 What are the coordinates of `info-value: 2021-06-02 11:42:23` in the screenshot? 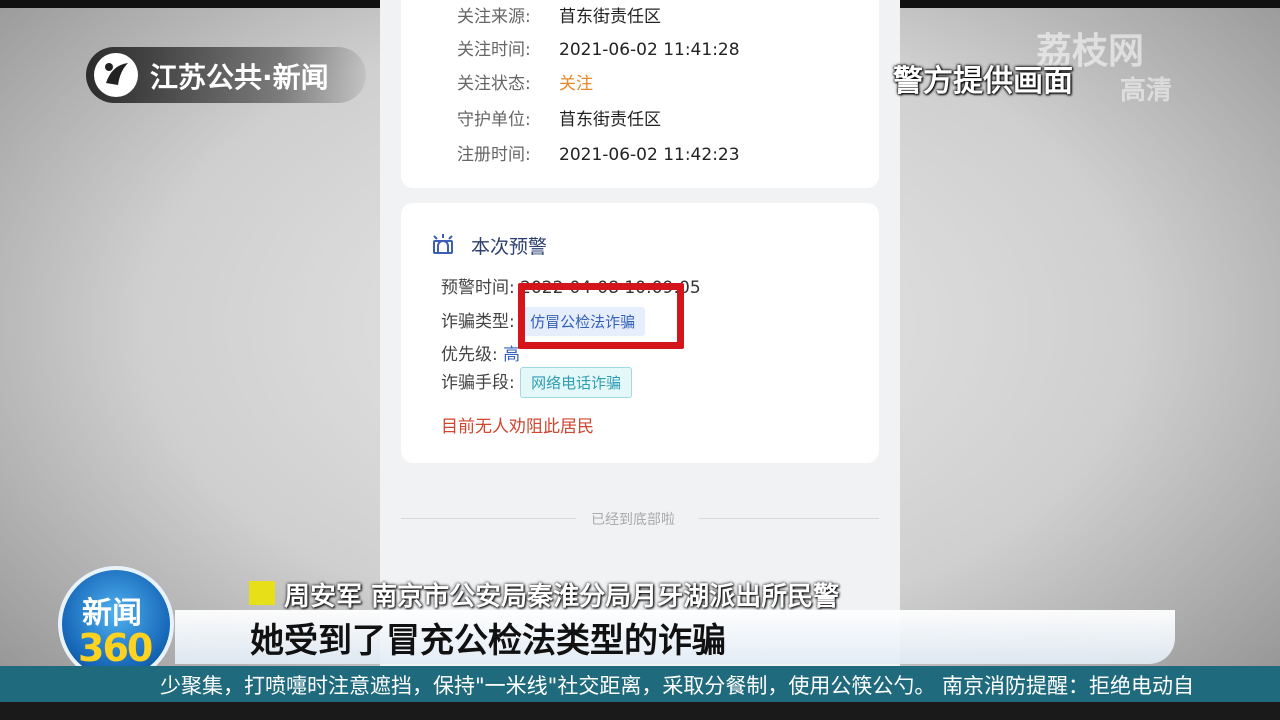 It's located at (649, 155).